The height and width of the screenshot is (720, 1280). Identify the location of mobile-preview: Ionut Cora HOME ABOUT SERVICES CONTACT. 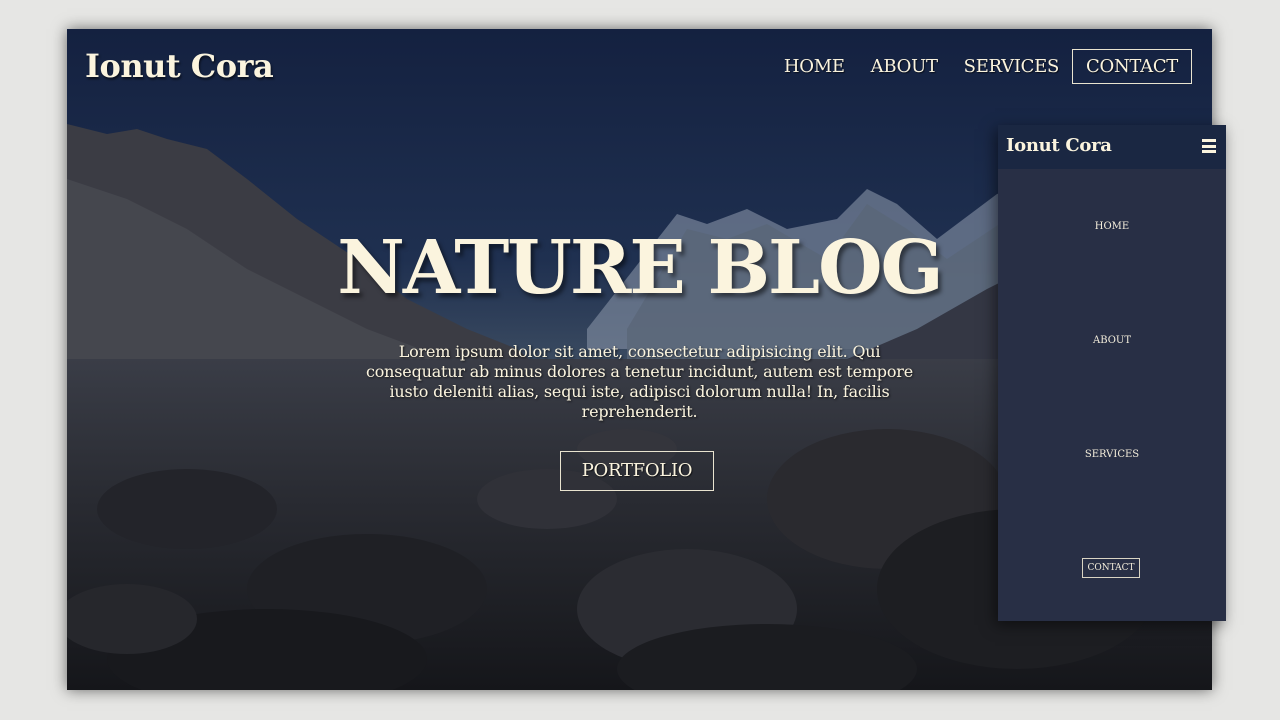
(1112, 373).